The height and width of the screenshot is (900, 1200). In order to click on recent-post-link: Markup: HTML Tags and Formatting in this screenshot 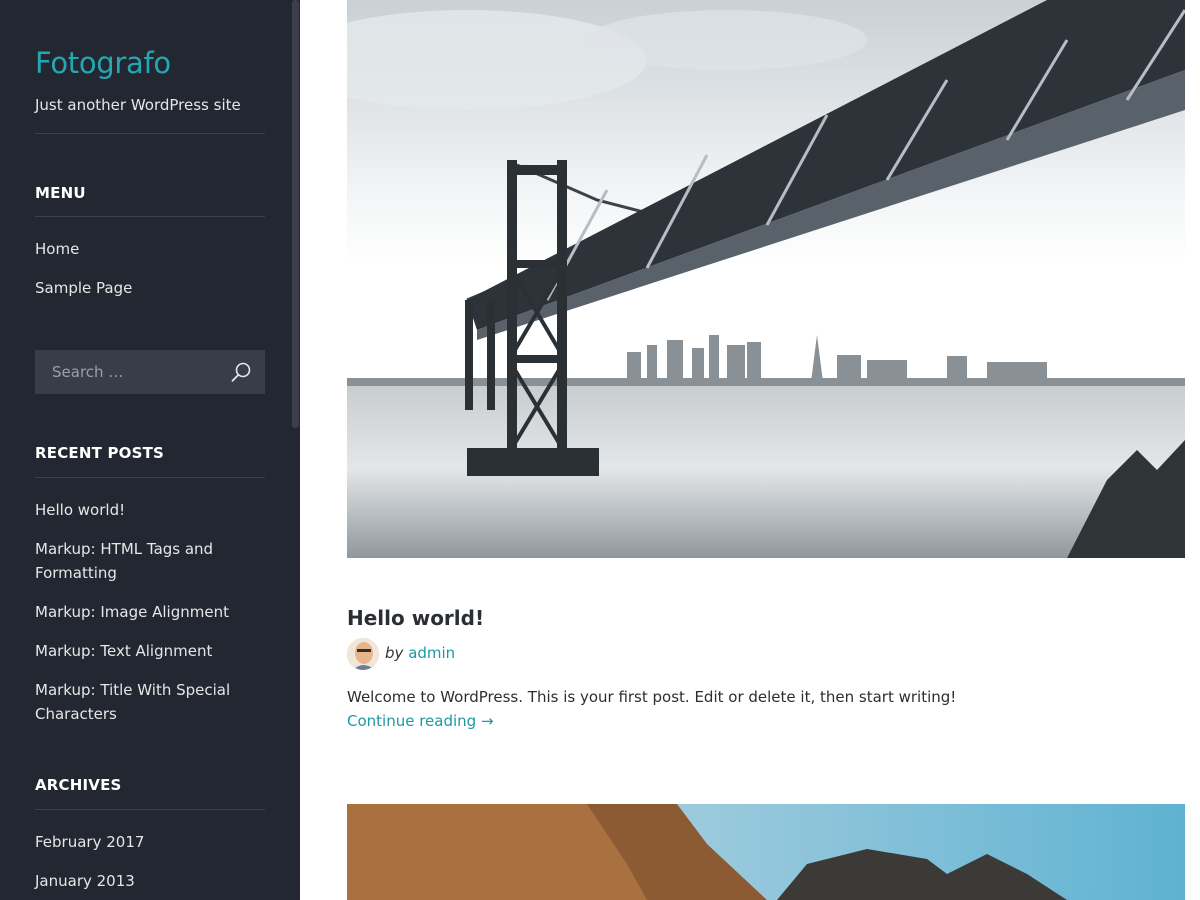, I will do `click(150, 561)`.